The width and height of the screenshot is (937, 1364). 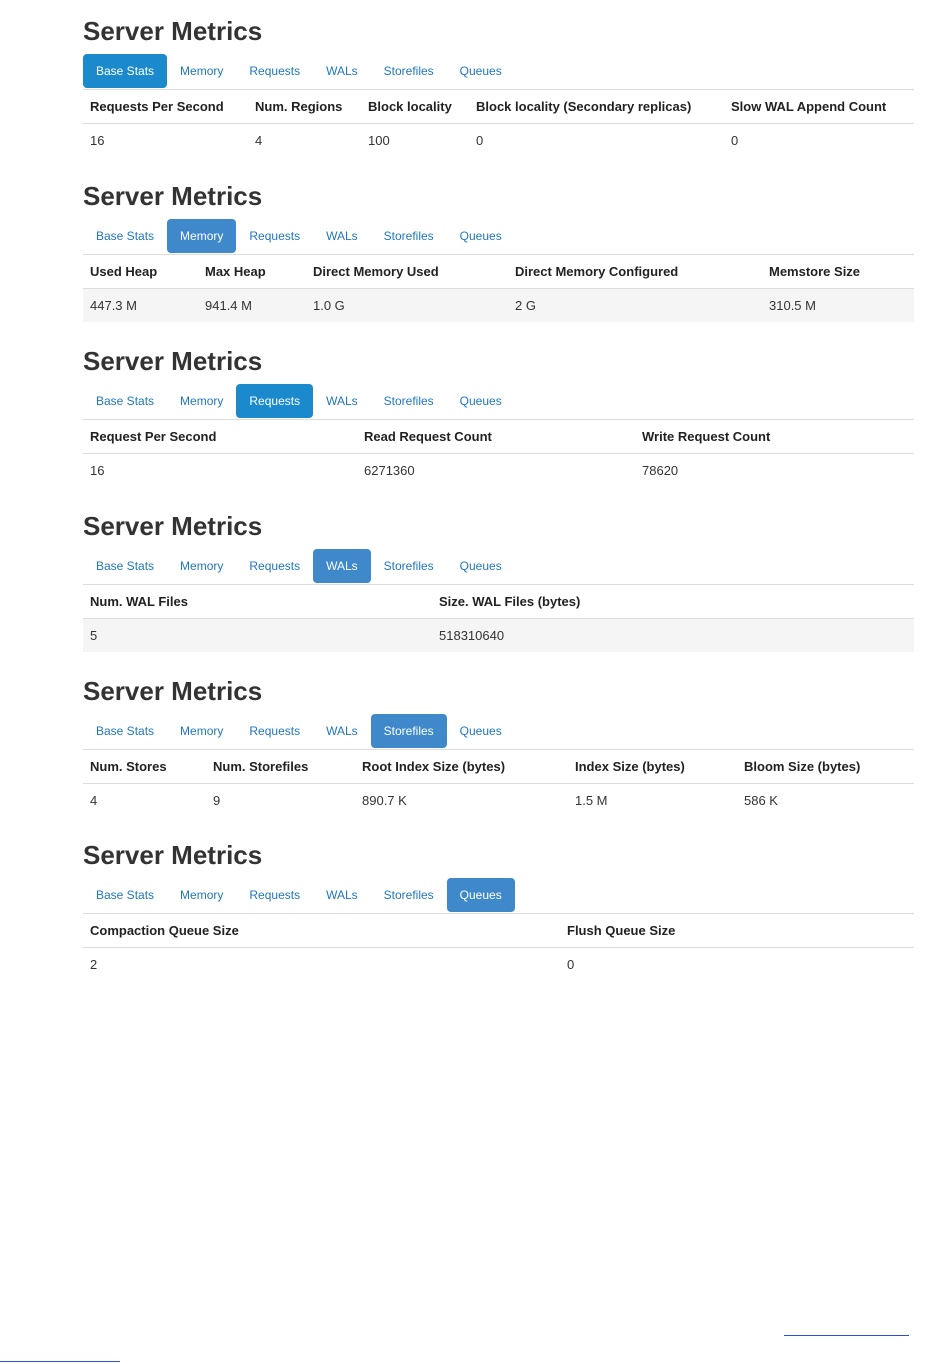 I want to click on table-cell: 310.5 M, so click(x=838, y=305).